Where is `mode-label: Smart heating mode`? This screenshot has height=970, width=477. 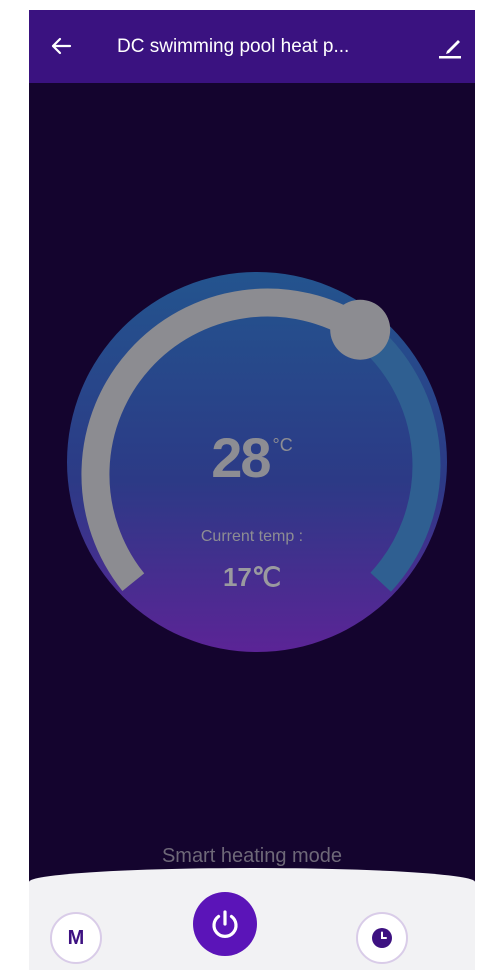 mode-label: Smart heating mode is located at coordinates (252, 856).